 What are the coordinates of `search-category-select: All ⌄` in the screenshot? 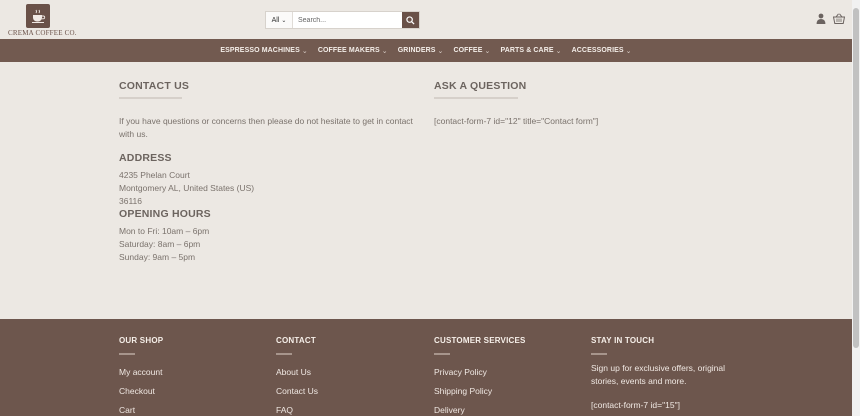 It's located at (279, 20).